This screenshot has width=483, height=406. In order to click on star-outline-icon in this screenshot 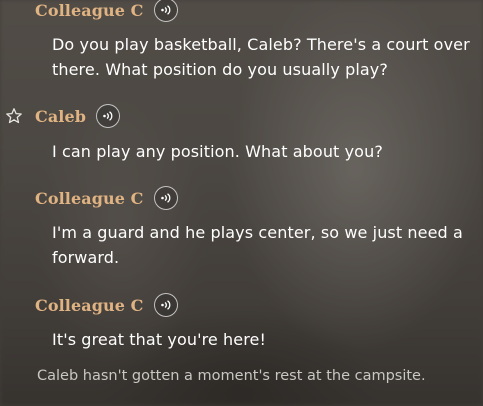, I will do `click(14, 116)`.